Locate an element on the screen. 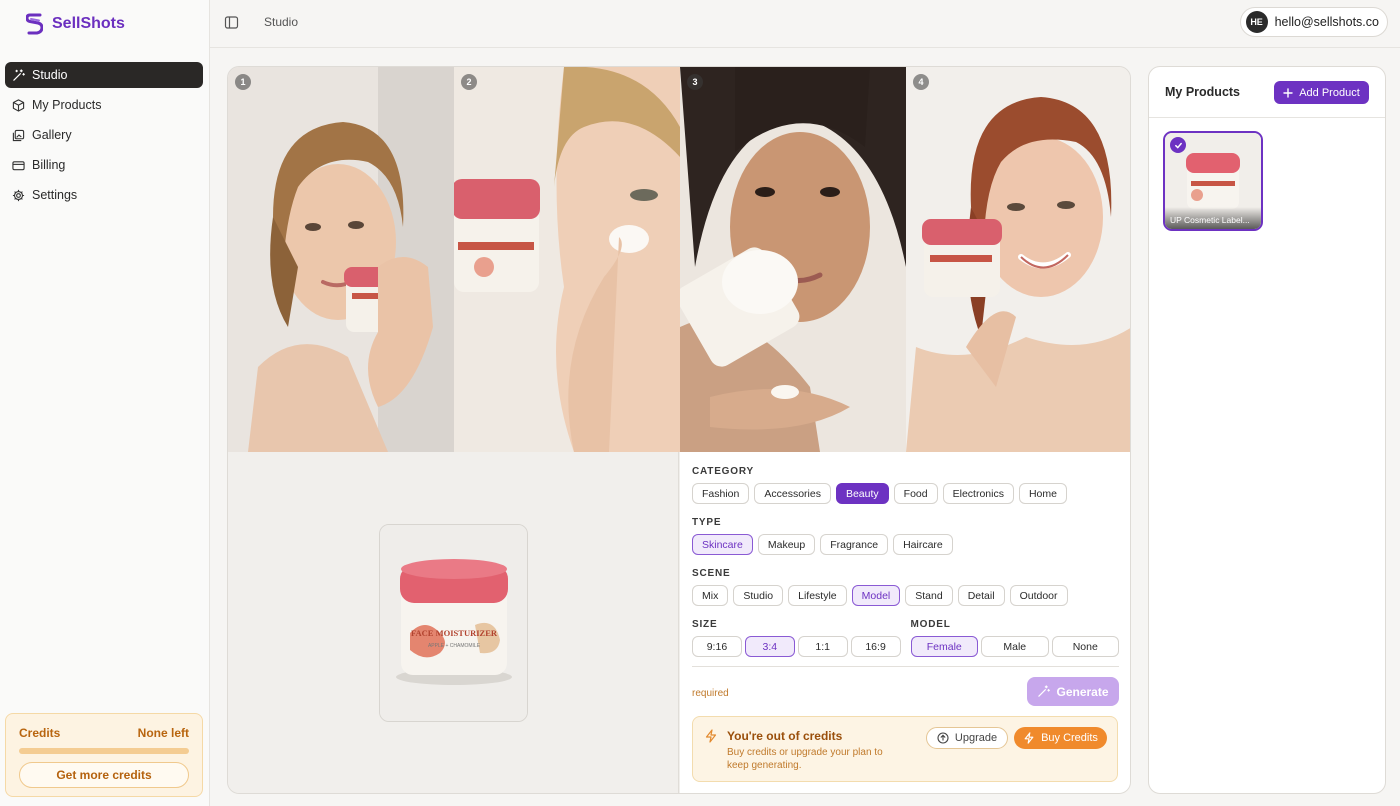 This screenshot has width=1400, height=806. sidebar-item-label: Billing is located at coordinates (49, 165).